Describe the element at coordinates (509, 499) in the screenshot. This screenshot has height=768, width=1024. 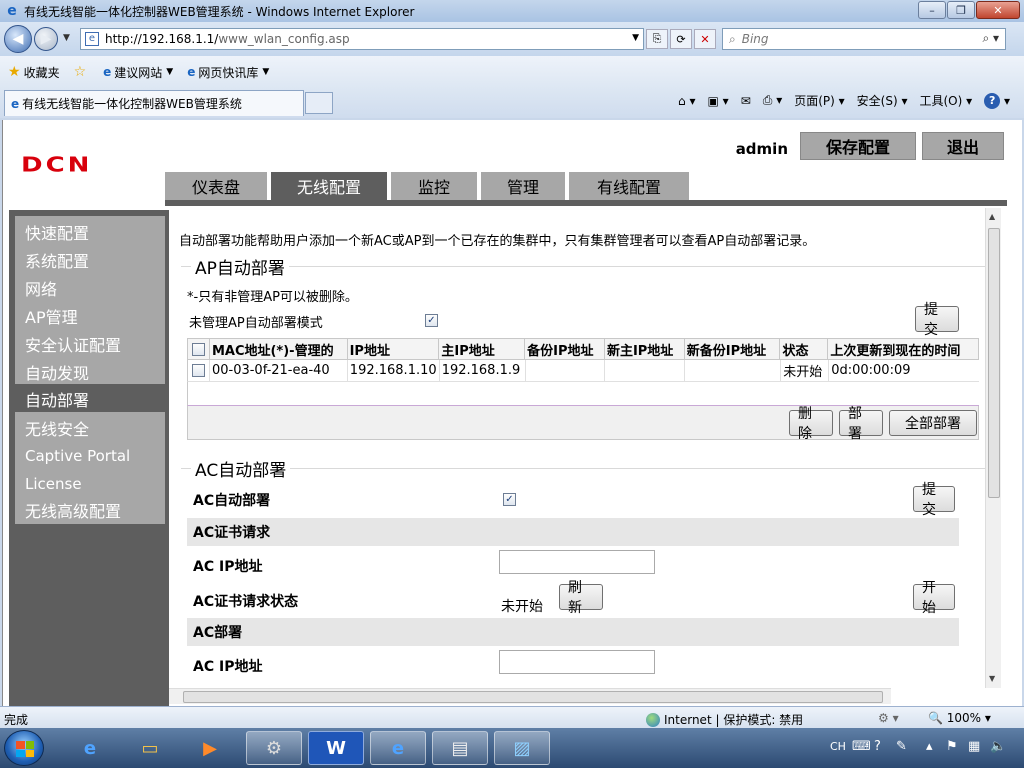
I see `ac-deploy-checkbox: ✓` at that location.